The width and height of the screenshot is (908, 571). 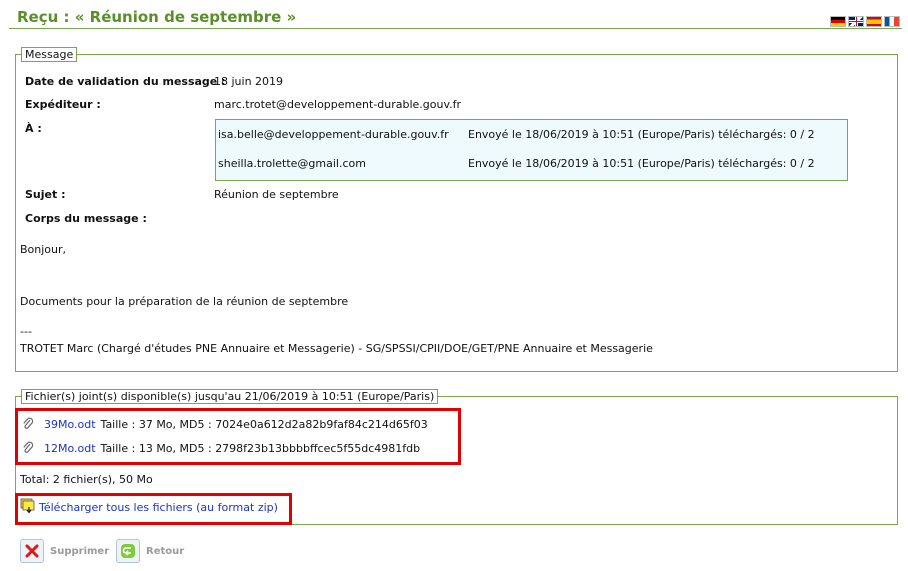 What do you see at coordinates (63, 104) in the screenshot?
I see `sender-label: Expéditeur :` at bounding box center [63, 104].